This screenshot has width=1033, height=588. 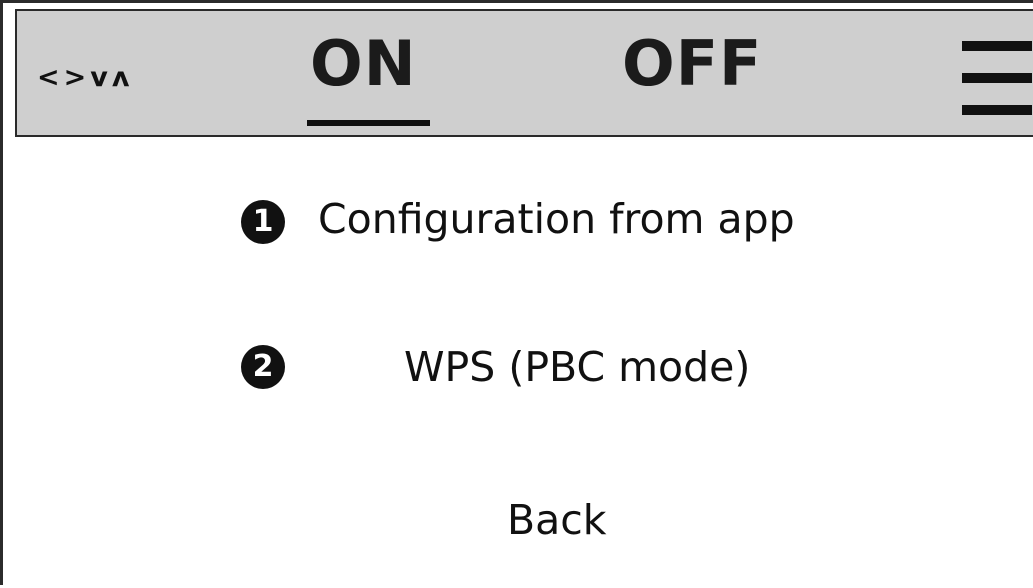 I want to click on navigation-arrows: < > v ʌ, so click(x=83, y=77).